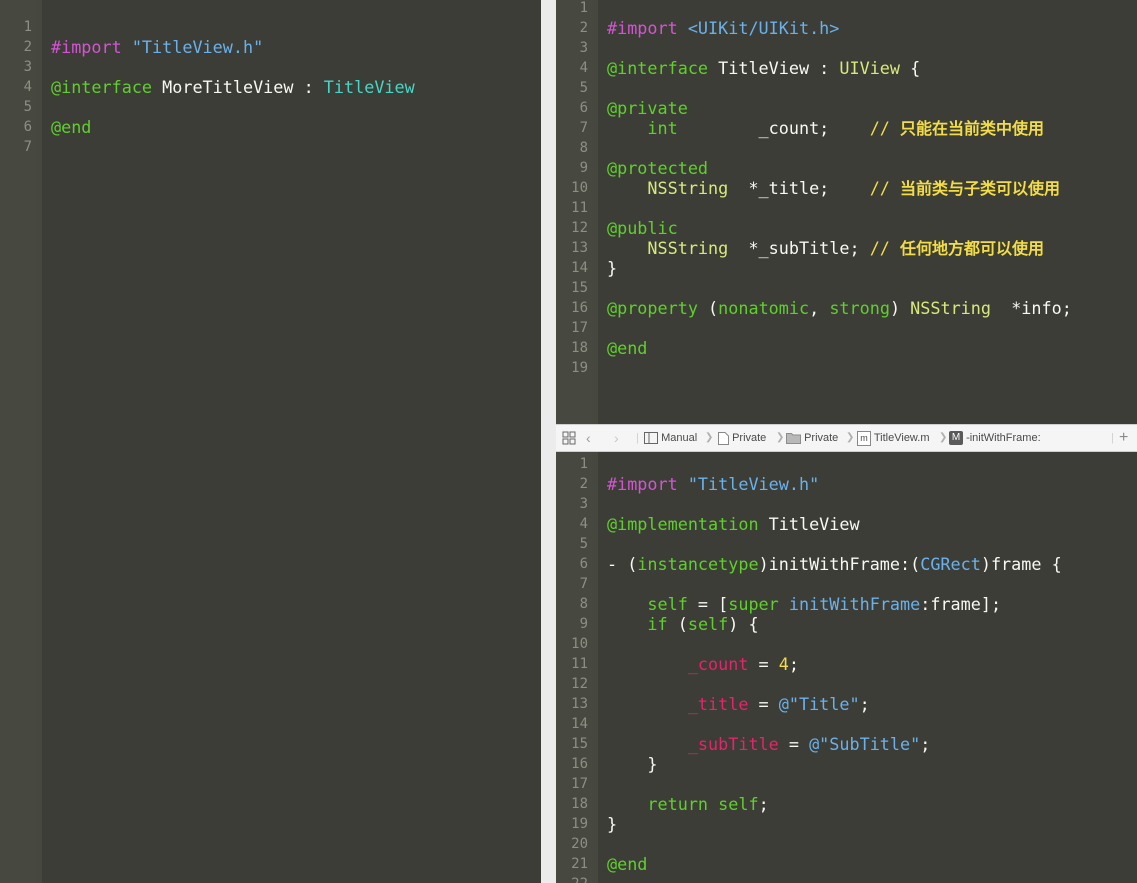 This screenshot has height=883, width=1137. I want to click on code-token: self, so click(708, 624).